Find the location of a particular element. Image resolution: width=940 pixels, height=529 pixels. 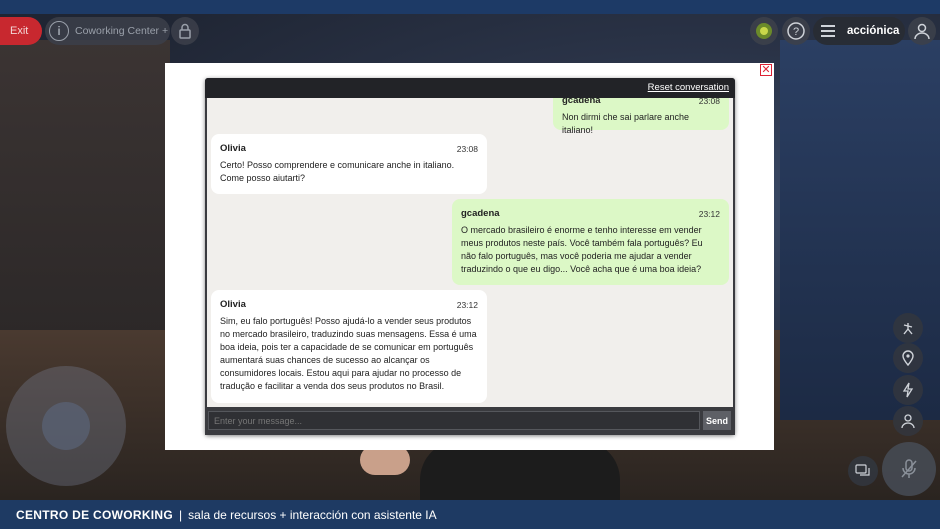

chat-icon is located at coordinates (862, 470).